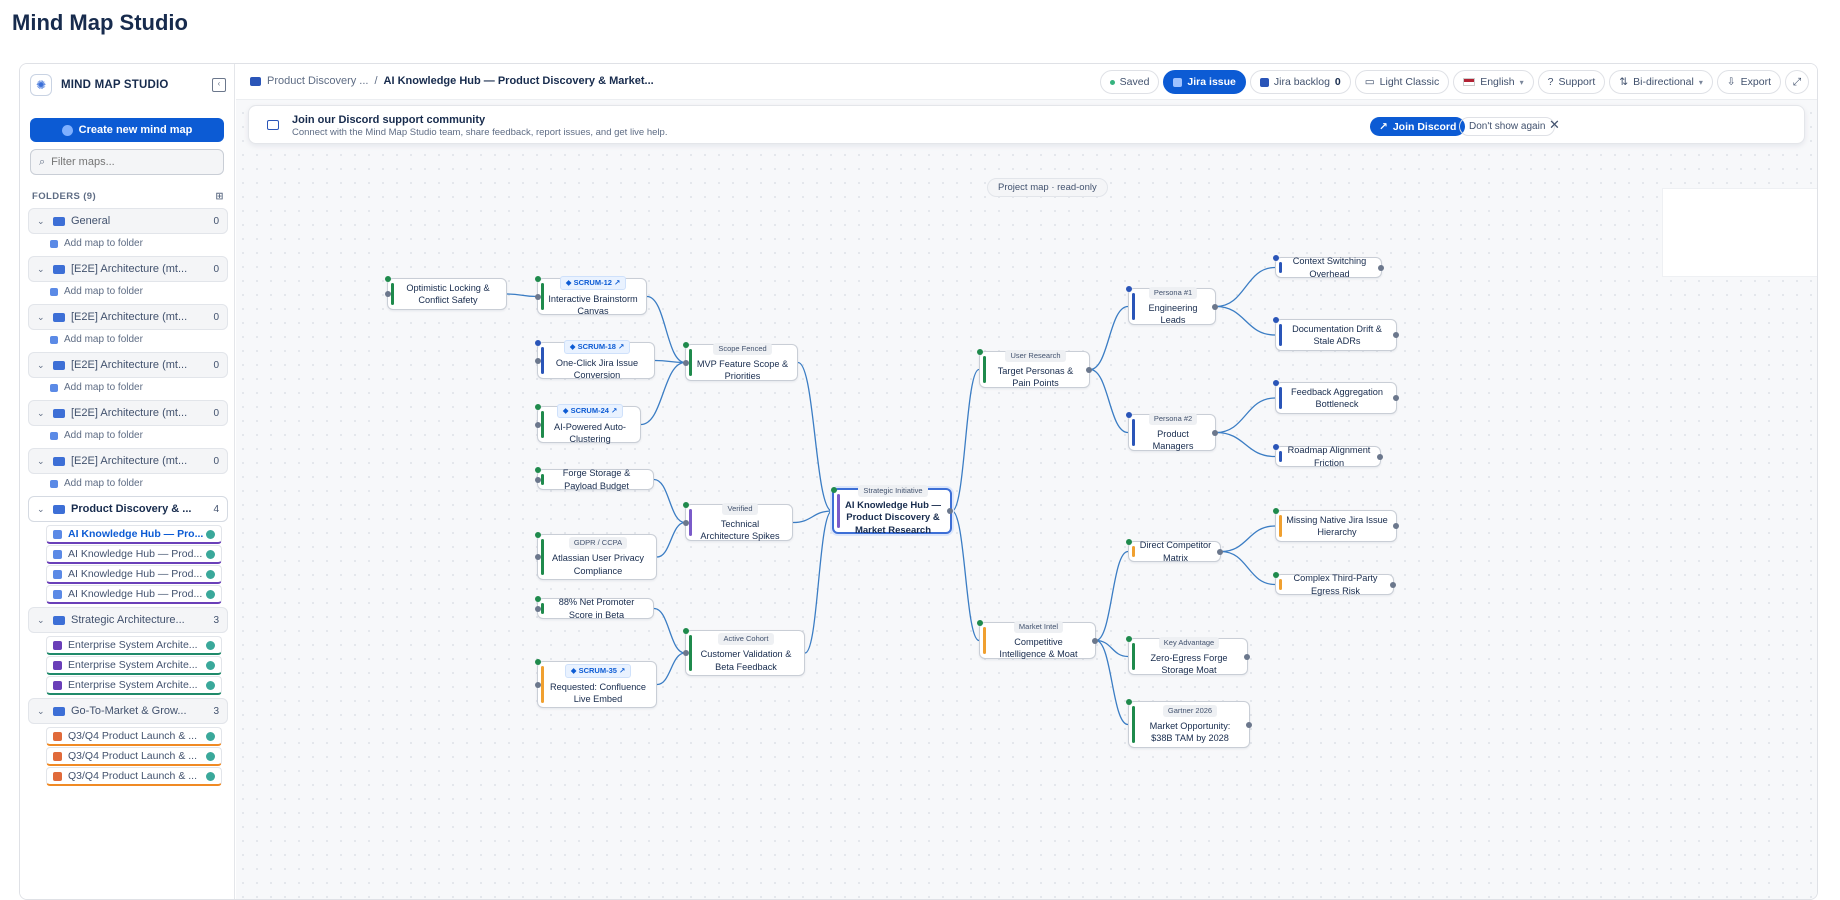 This screenshot has height=900, width=1840. I want to click on mindmap-node-optim: Optimistic Locking & Conflict Safety, so click(446, 293).